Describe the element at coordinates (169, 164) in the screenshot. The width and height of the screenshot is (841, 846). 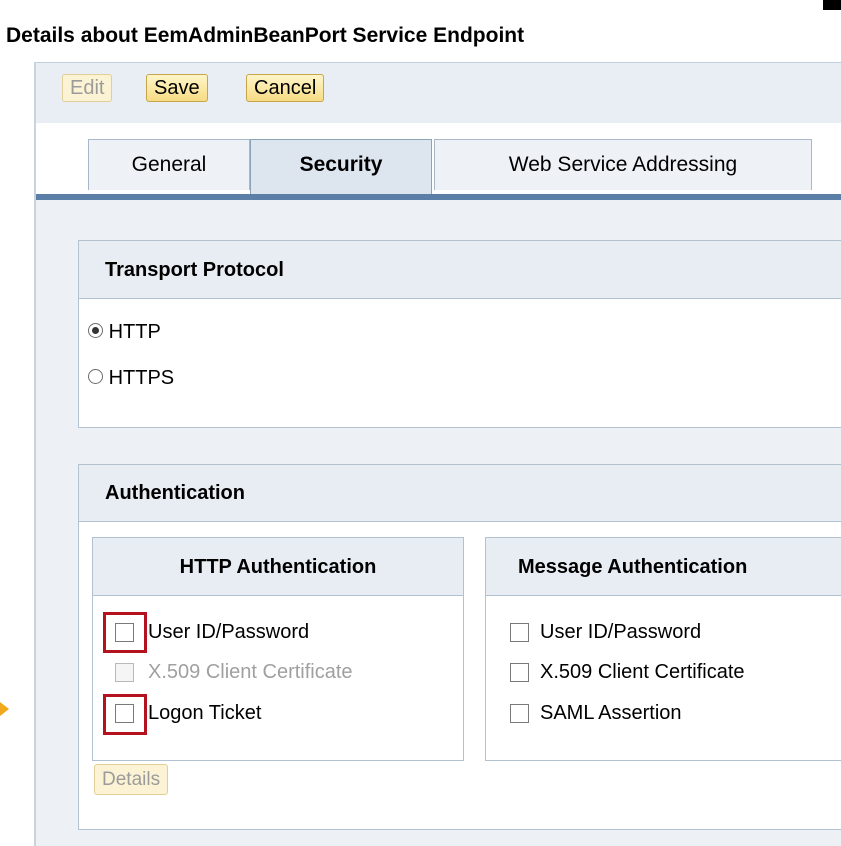
I see `tab-general: General` at that location.